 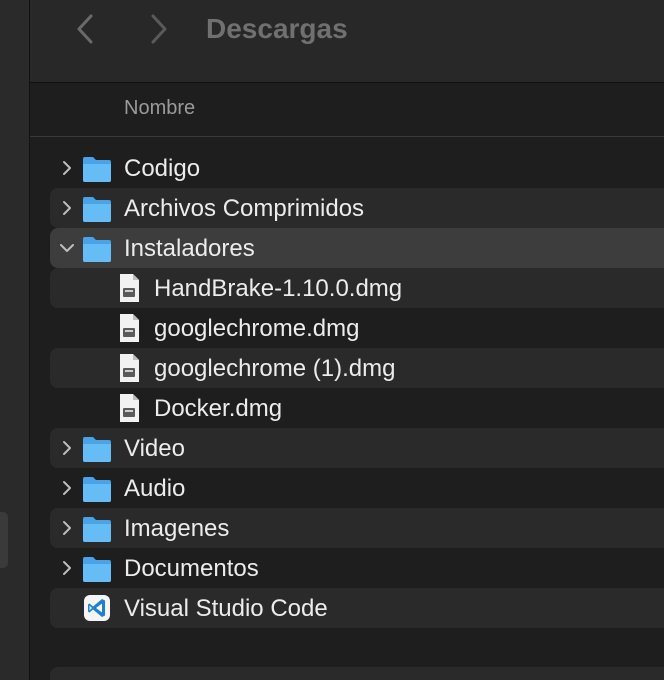 I want to click on item-label: Video, so click(x=154, y=448).